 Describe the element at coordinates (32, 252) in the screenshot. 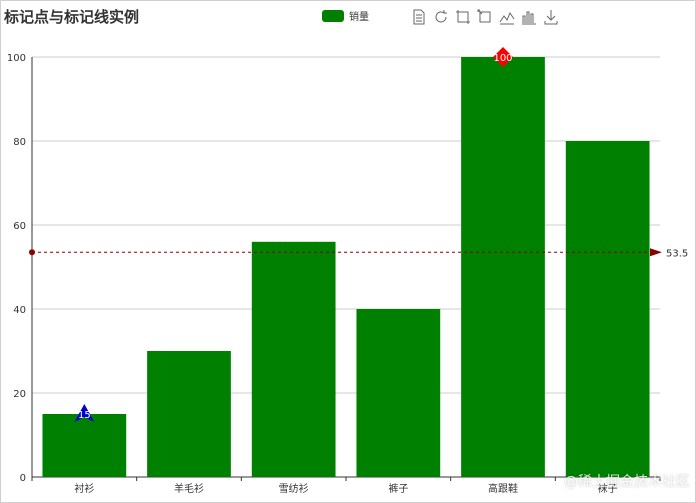

I see `average-line-start` at that location.